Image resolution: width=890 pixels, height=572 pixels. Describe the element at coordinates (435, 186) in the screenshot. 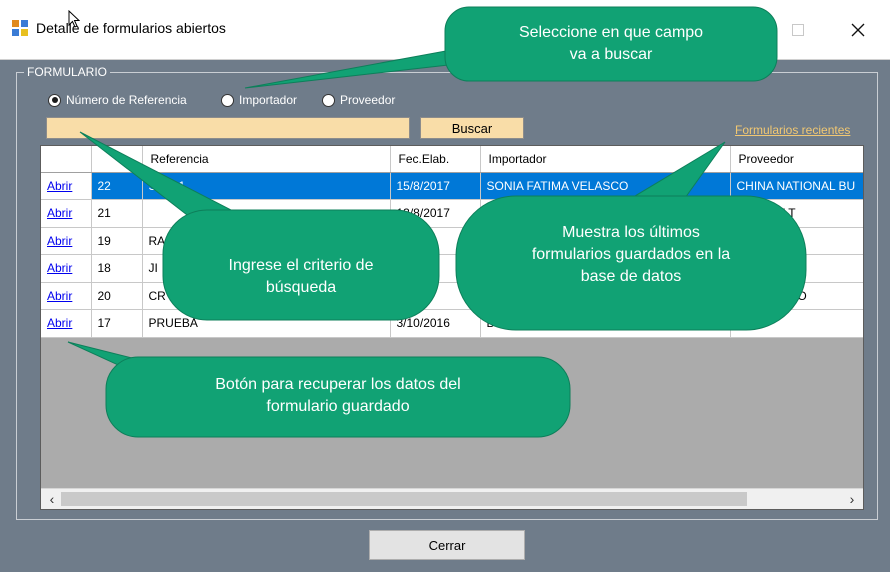

I see `grid-cell-fecha: 15/8/2017` at that location.